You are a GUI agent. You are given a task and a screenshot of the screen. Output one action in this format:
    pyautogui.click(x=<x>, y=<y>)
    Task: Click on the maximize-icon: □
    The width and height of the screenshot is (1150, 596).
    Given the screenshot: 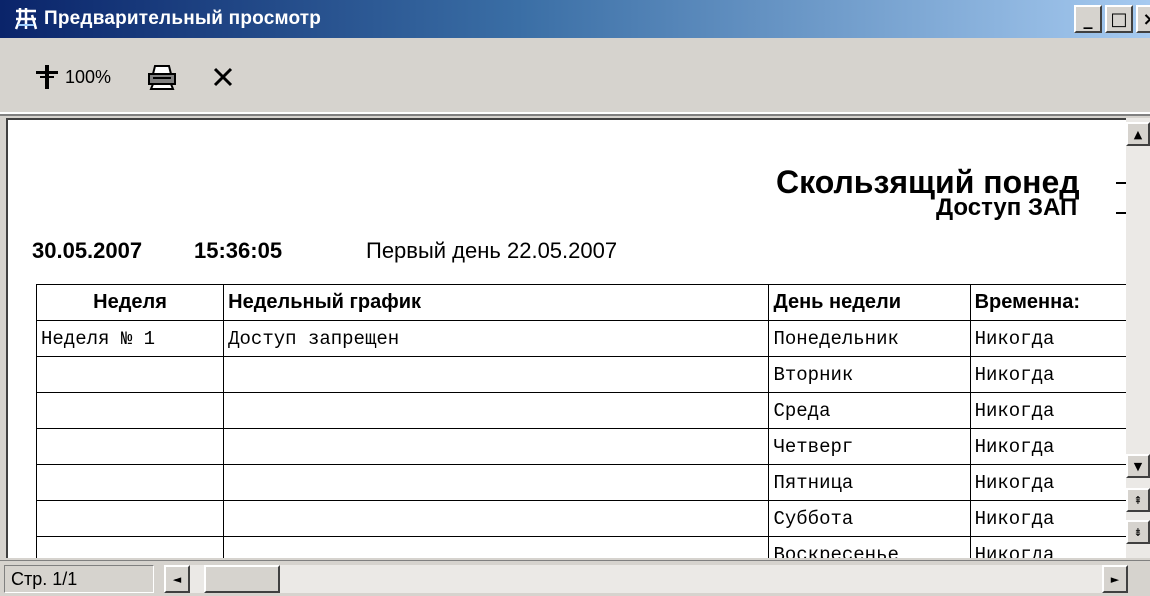 What is the action you would take?
    pyautogui.click(x=1119, y=19)
    